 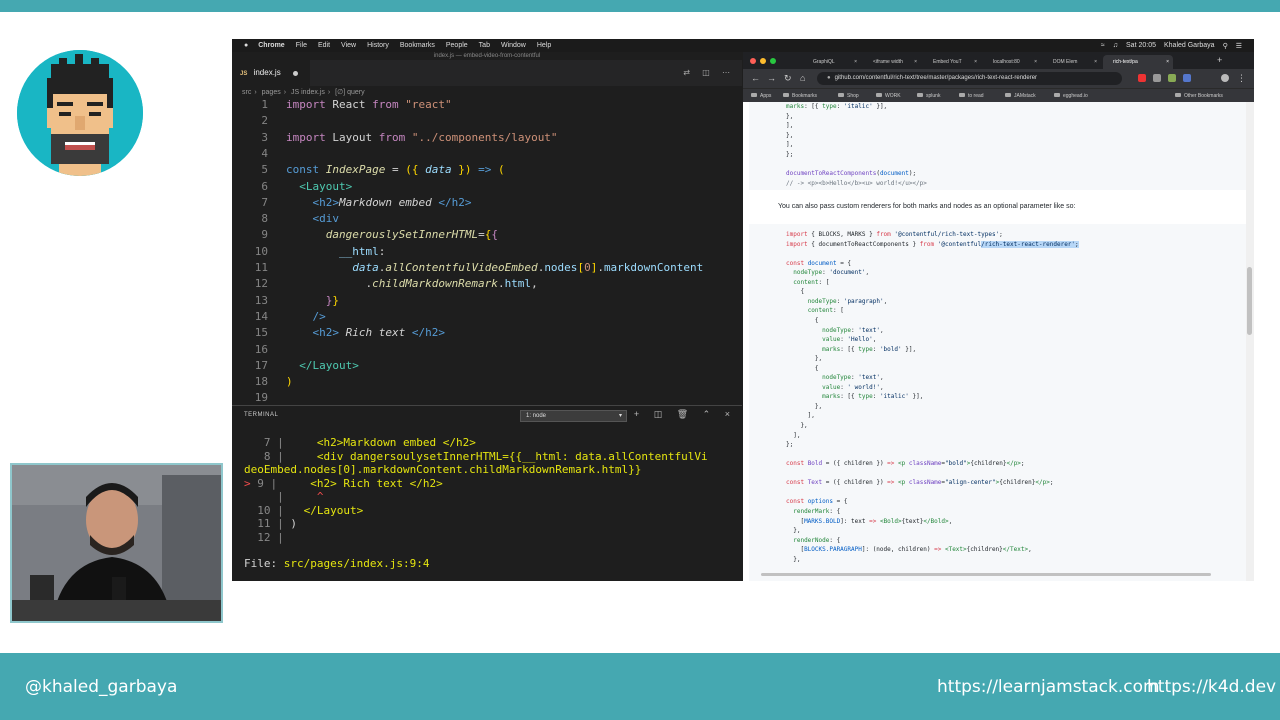 What do you see at coordinates (487, 121) in the screenshot?
I see `code-line: 2` at bounding box center [487, 121].